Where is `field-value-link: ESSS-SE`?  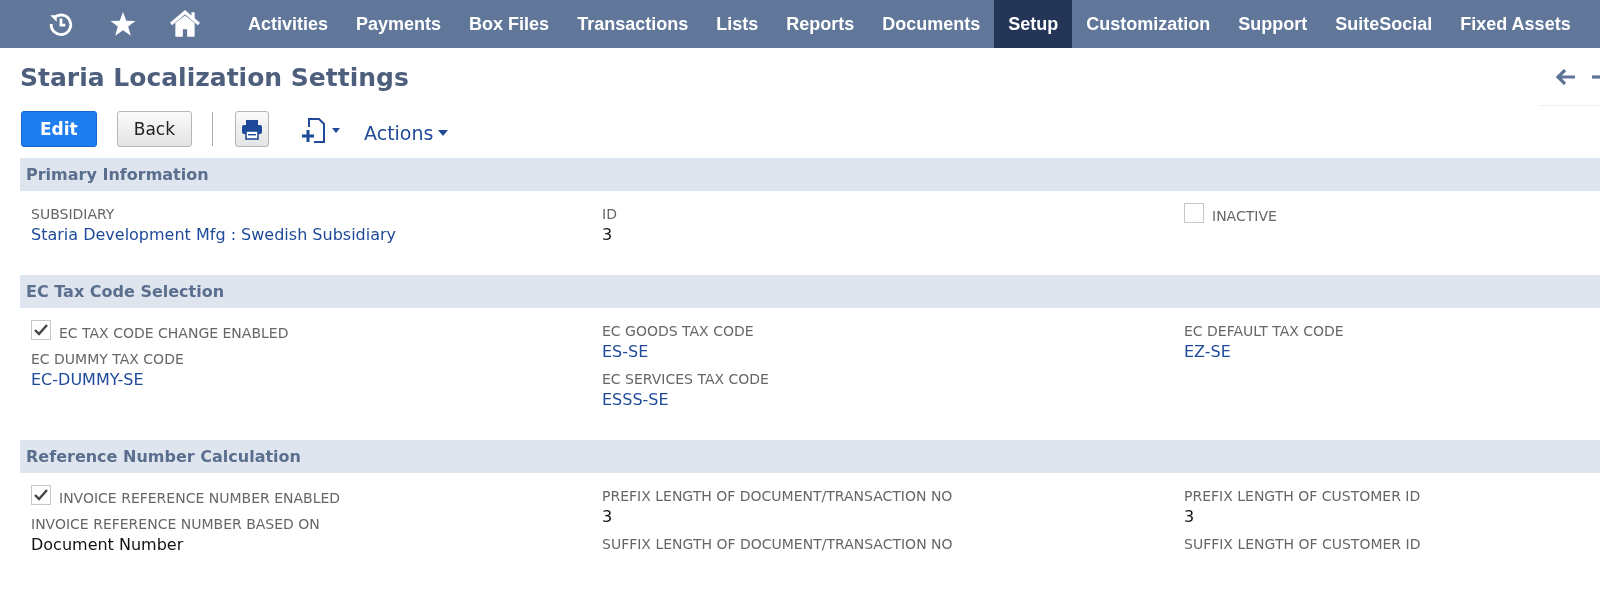
field-value-link: ESSS-SE is located at coordinates (893, 400).